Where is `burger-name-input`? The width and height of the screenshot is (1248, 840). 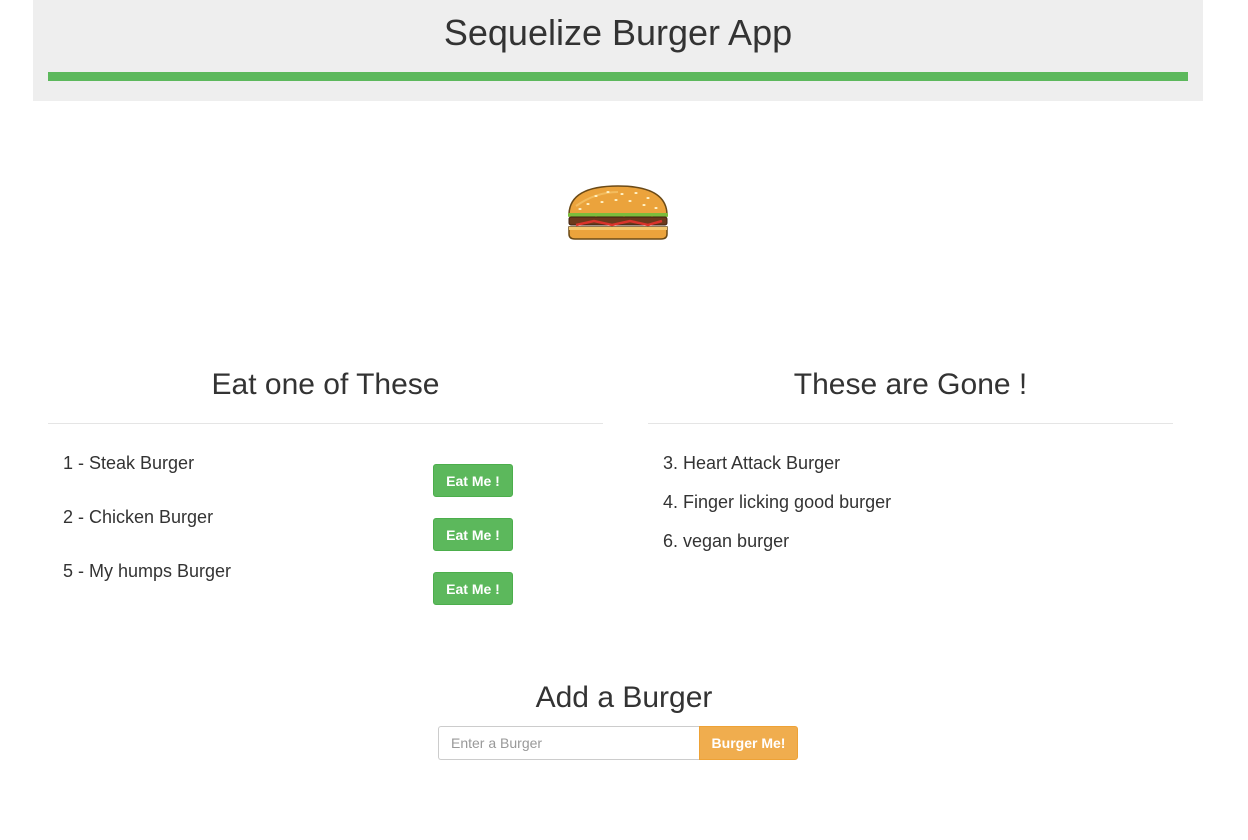 burger-name-input is located at coordinates (568, 743).